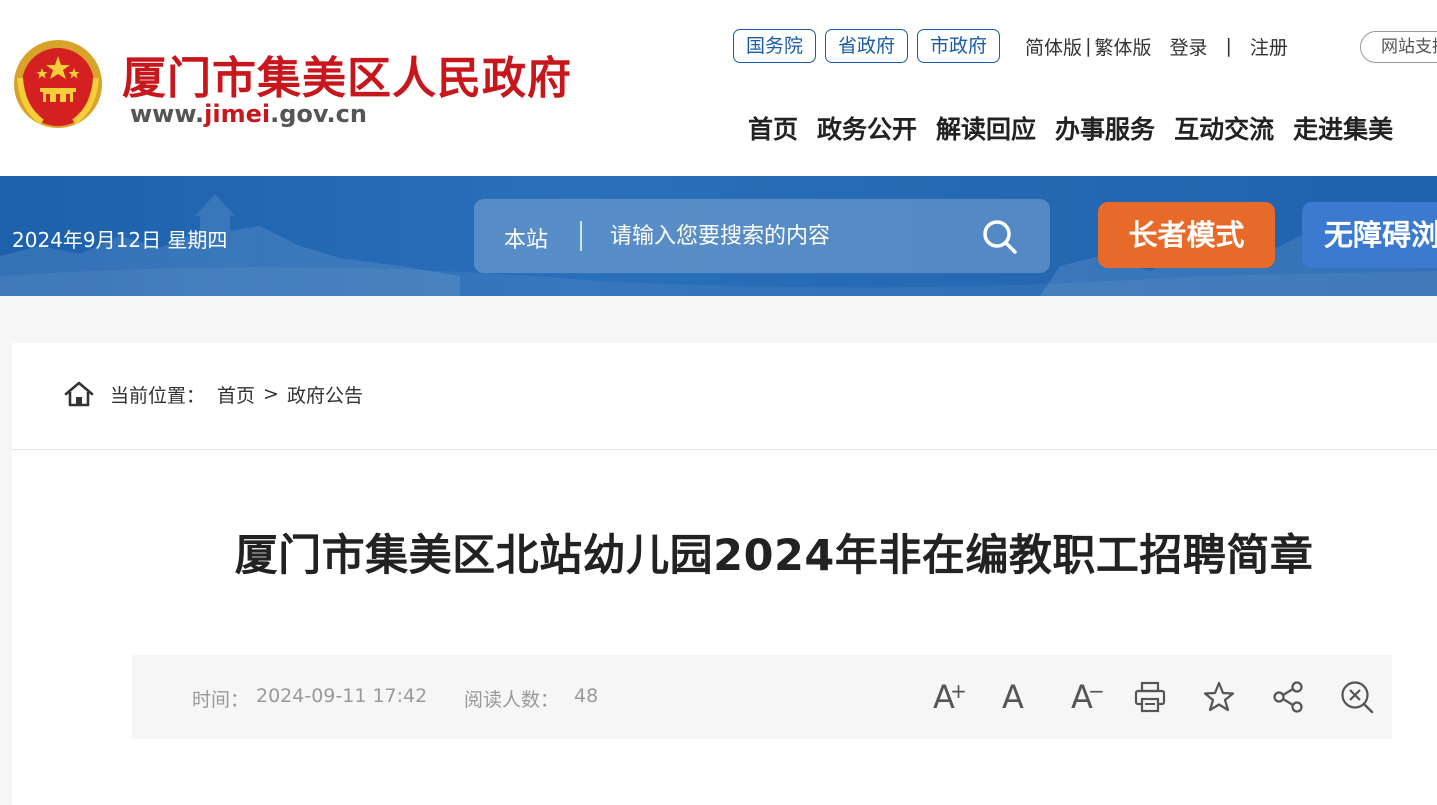  I want to click on search-input, so click(790, 236).